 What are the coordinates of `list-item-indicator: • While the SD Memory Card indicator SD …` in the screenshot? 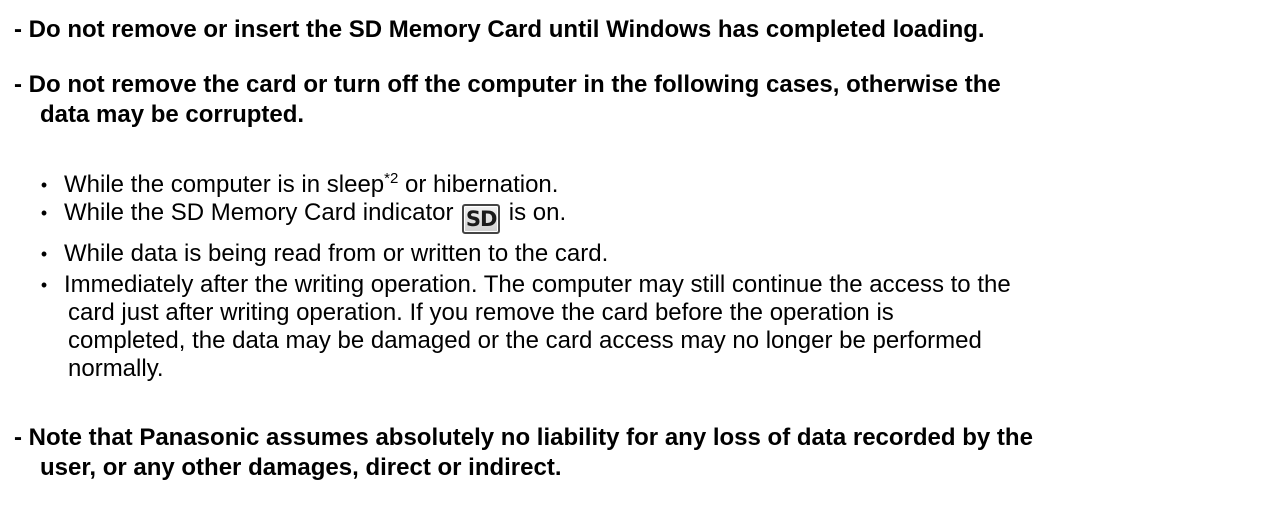 It's located at (300, 216).